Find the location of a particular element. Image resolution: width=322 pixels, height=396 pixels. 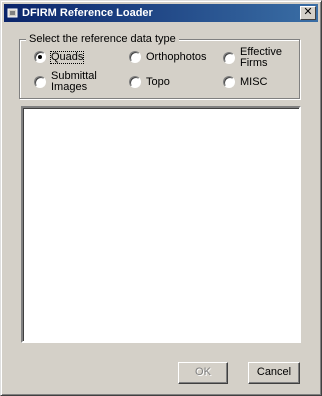

radio-label: Effective Firms is located at coordinates (261, 57).